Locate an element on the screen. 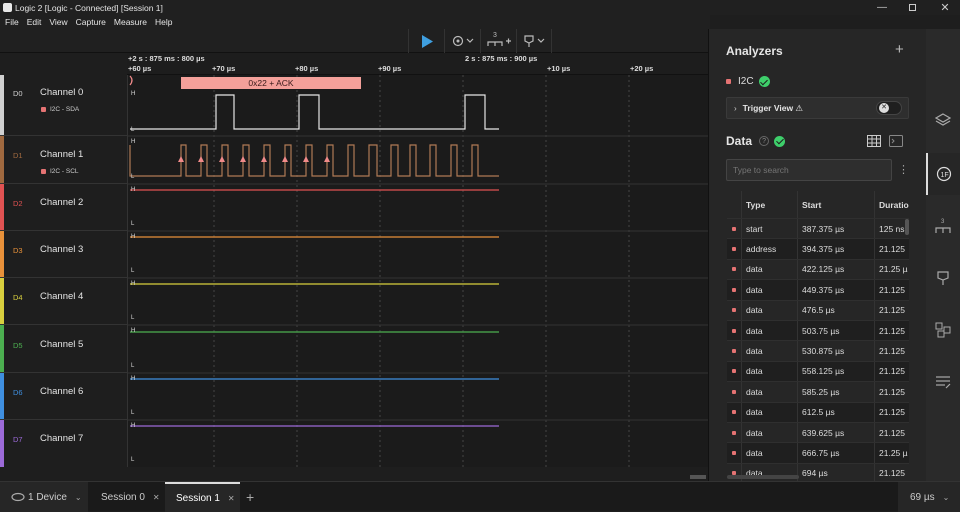 This screenshot has width=960, height=512. channel-name: Channel 0 is located at coordinates (61, 92).